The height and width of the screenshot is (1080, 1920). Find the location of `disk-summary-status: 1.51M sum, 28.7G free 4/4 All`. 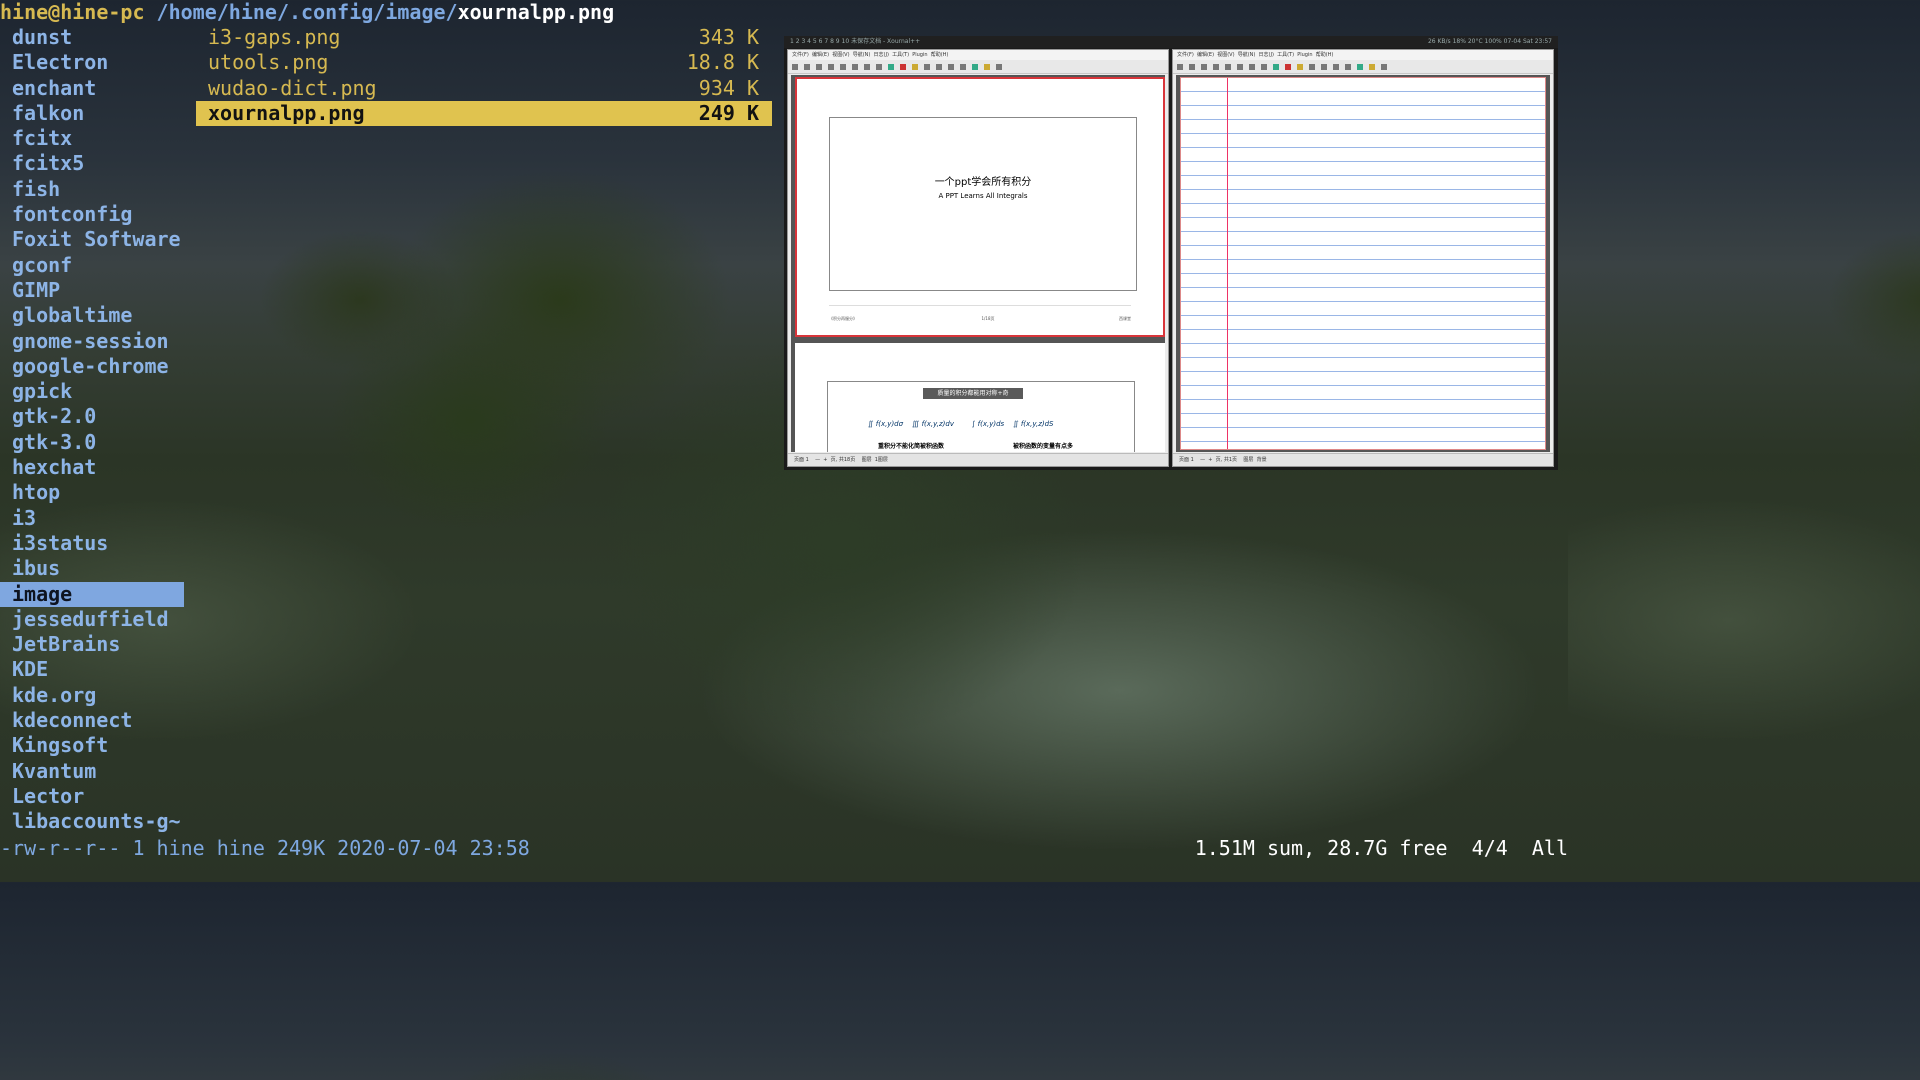

disk-summary-status: 1.51M sum, 28.7G free 4/4 All is located at coordinates (1381, 848).